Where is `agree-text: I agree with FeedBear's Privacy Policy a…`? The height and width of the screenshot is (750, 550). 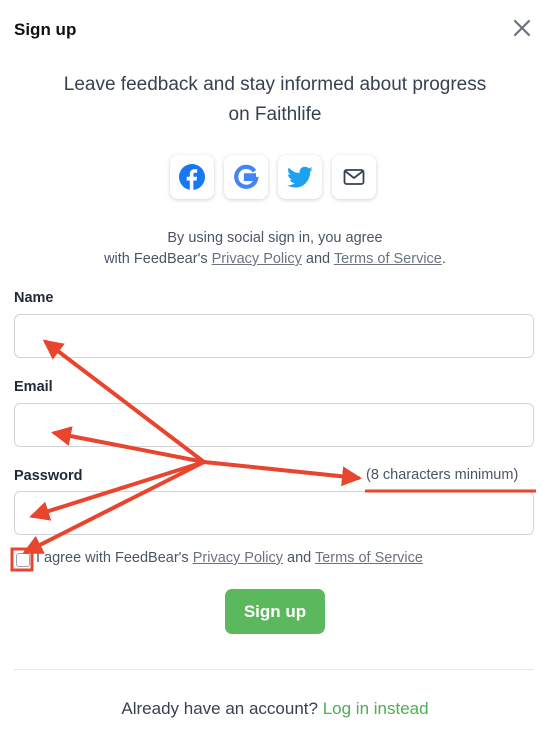
agree-text: I agree with FeedBear's Privacy Policy a… is located at coordinates (229, 558).